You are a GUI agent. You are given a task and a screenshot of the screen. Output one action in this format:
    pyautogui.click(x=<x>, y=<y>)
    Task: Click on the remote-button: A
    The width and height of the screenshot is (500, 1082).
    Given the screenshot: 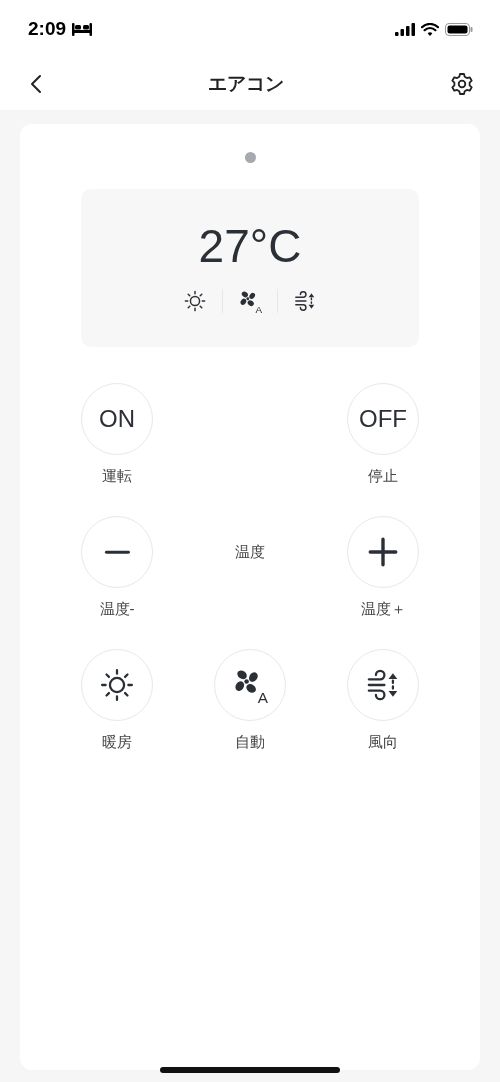 What is the action you would take?
    pyautogui.click(x=250, y=685)
    